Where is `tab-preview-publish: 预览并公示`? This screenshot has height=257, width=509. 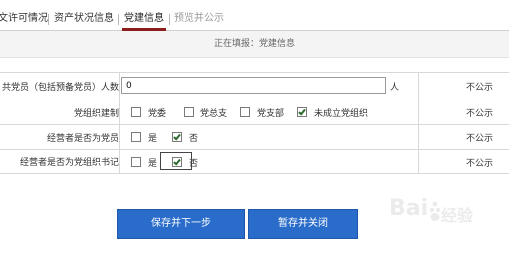
tab-preview-publish: 预览并公示 is located at coordinates (199, 19).